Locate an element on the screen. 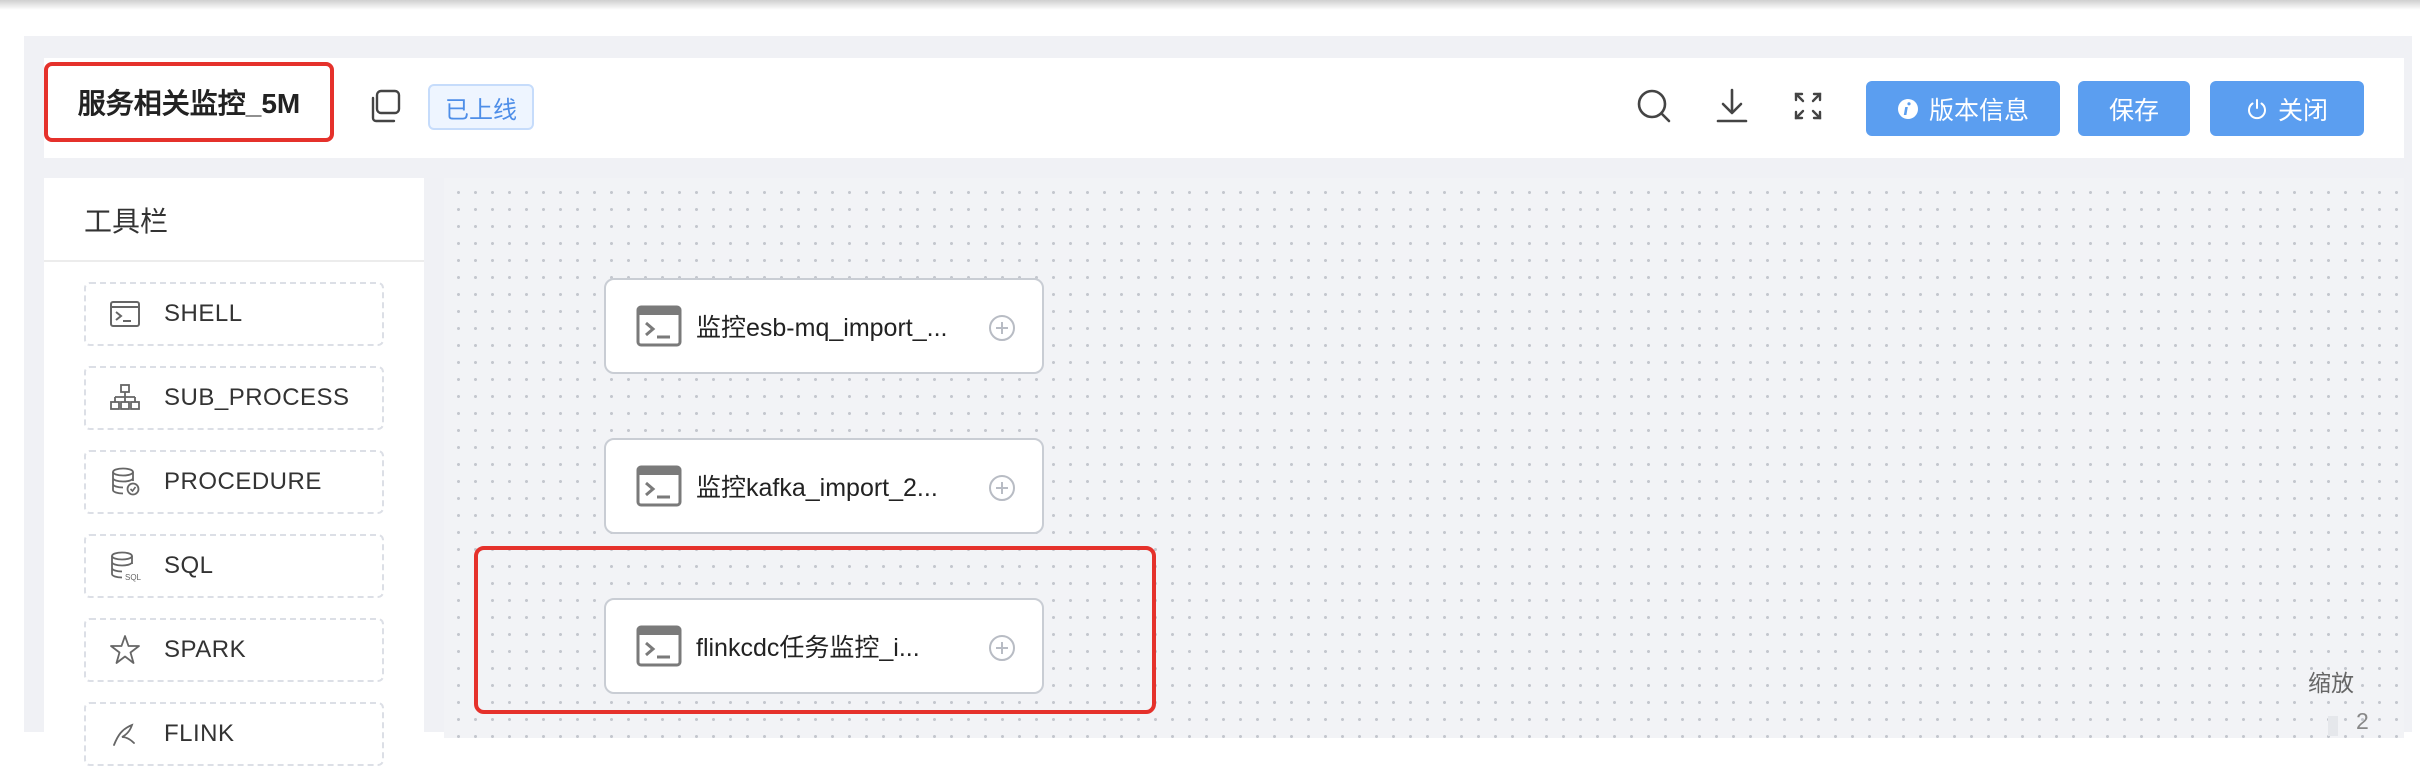 Image resolution: width=2420 pixels, height=766 pixels. search-icon is located at coordinates (1654, 106).